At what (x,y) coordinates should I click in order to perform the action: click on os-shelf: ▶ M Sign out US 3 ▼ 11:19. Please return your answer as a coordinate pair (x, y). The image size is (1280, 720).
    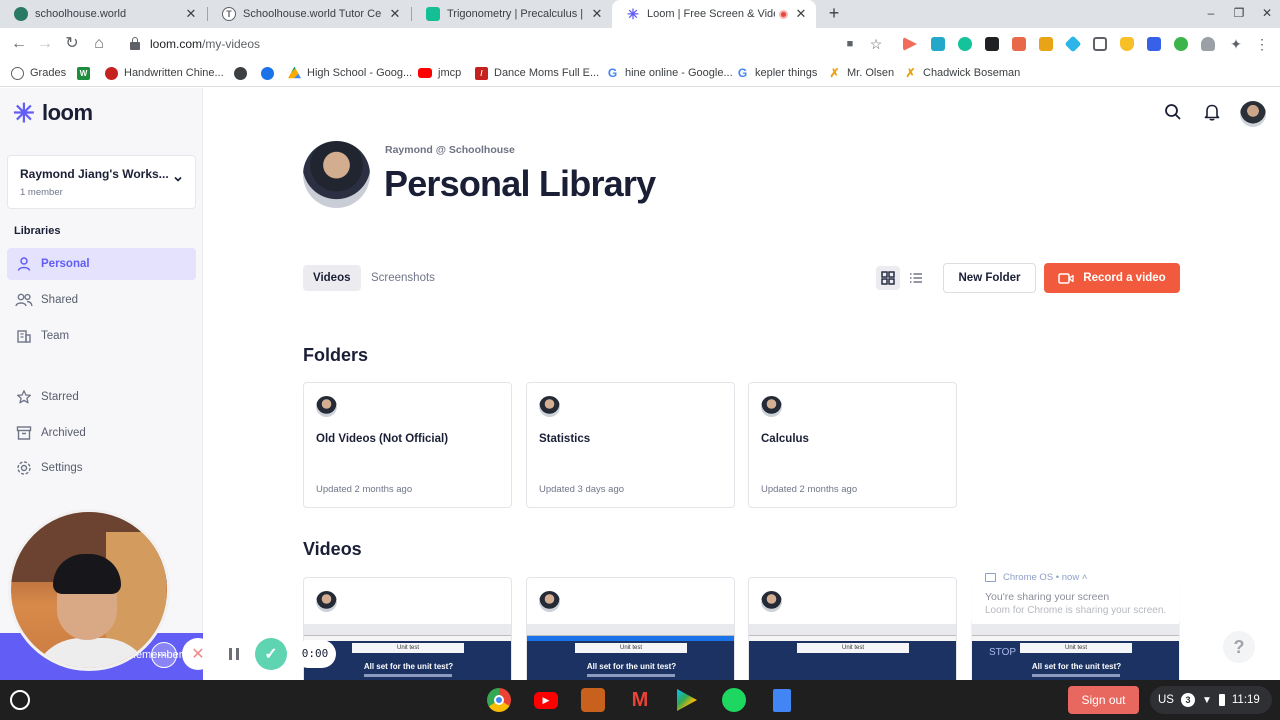
    Looking at the image, I should click on (640, 700).